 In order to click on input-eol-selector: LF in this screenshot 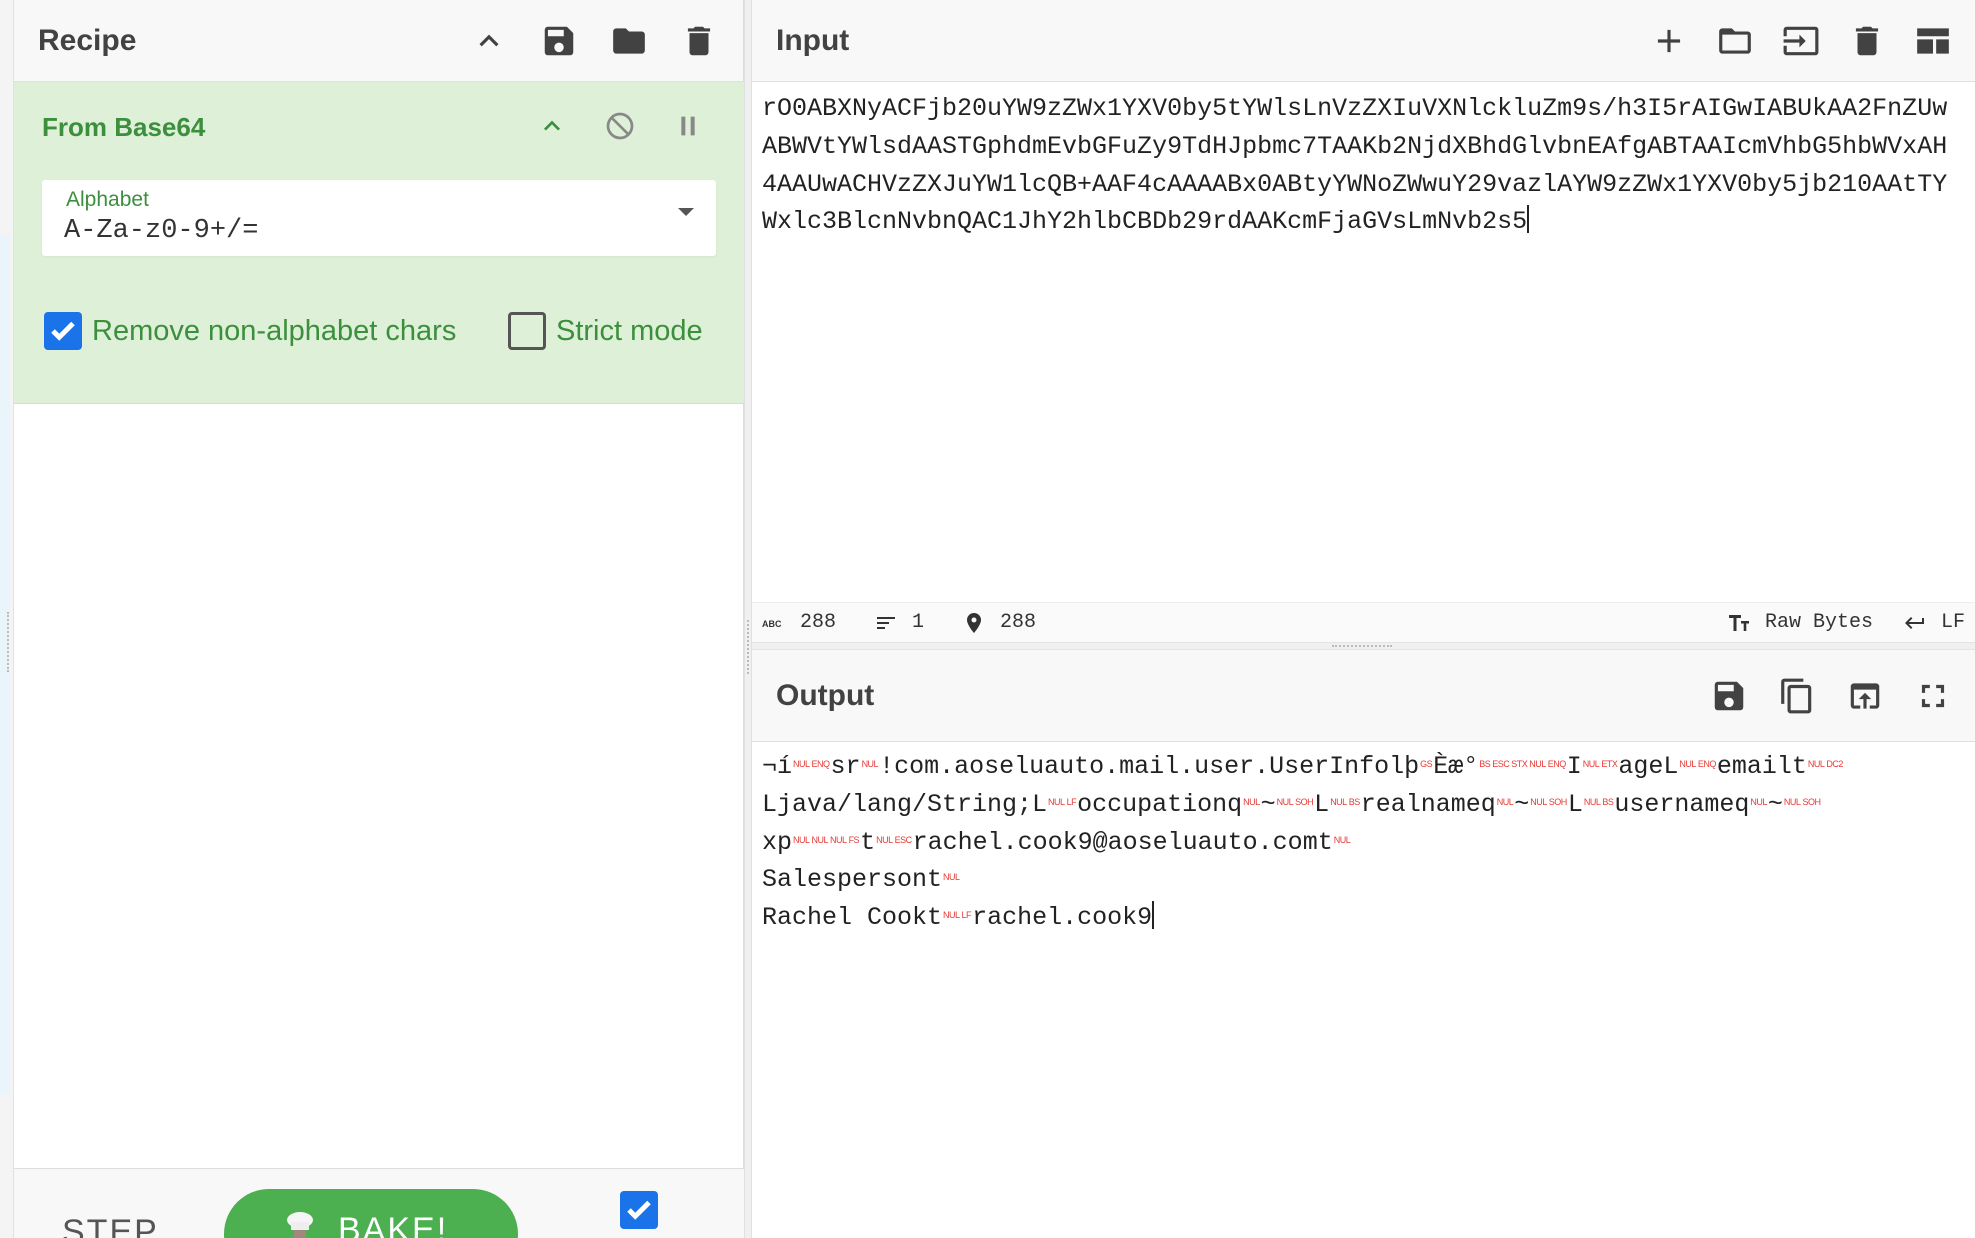, I will do `click(1934, 623)`.